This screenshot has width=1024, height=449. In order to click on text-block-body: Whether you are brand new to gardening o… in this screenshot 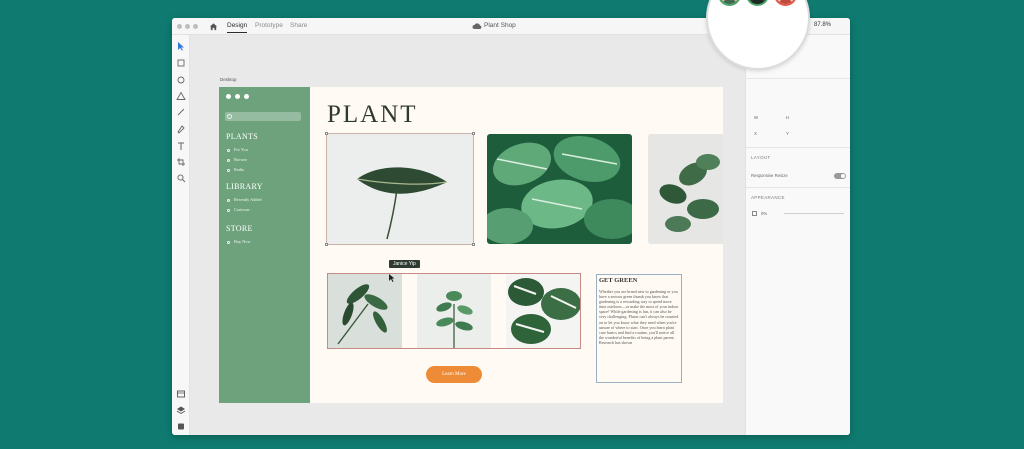, I will do `click(639, 317)`.